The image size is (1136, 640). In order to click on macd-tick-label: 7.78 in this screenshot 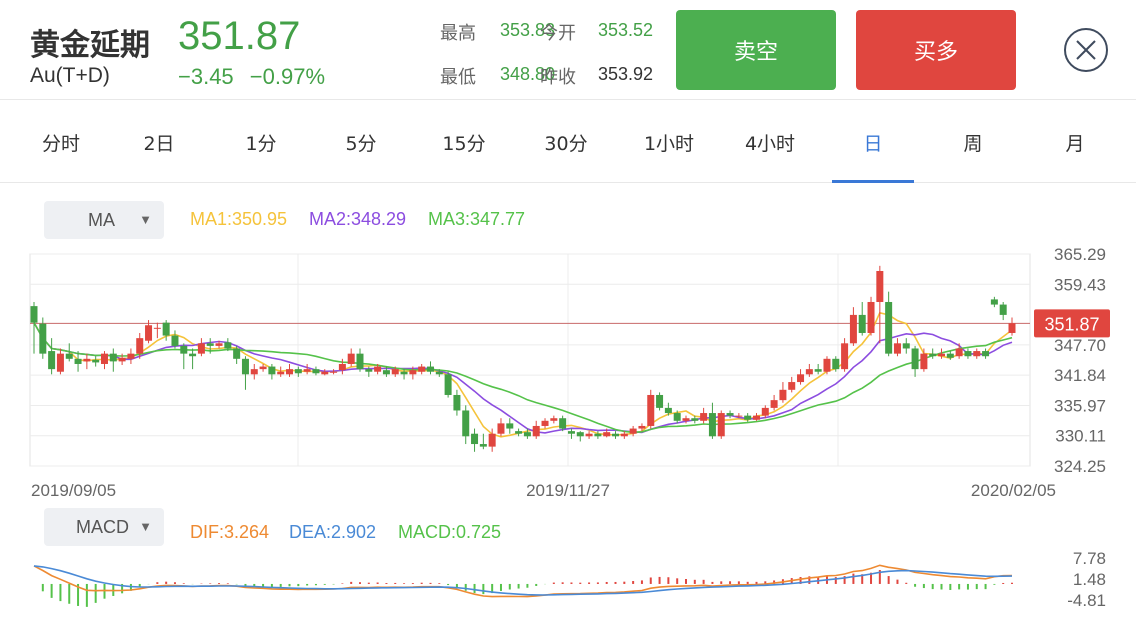, I will do `click(1089, 558)`.